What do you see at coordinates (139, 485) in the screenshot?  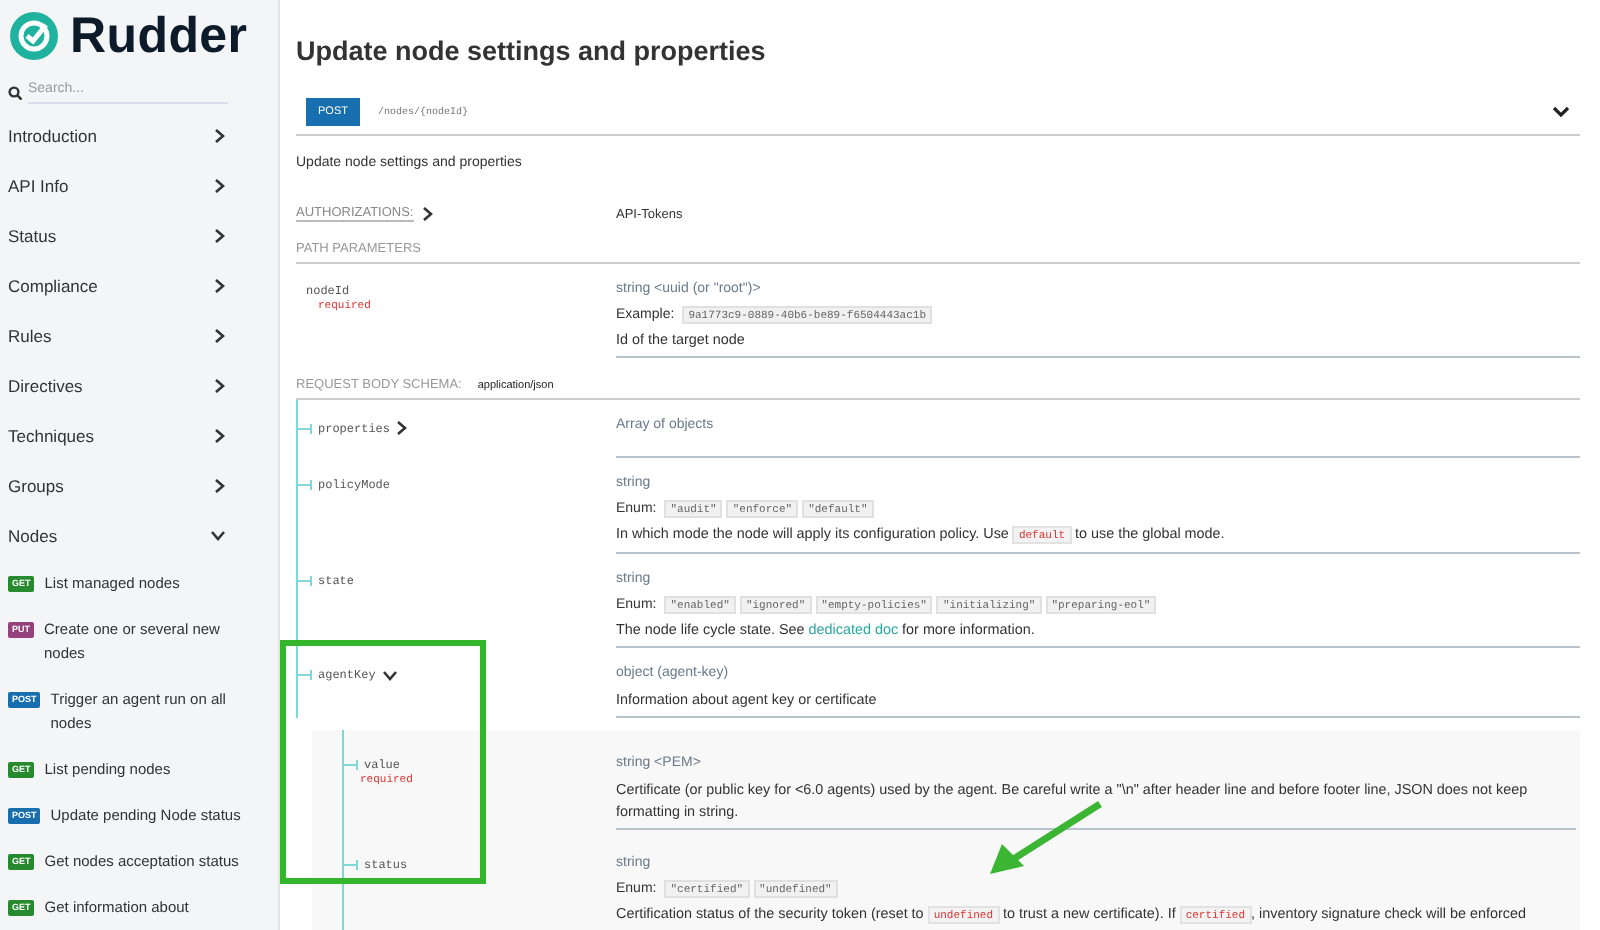 I see `sidebar-section: Groups` at bounding box center [139, 485].